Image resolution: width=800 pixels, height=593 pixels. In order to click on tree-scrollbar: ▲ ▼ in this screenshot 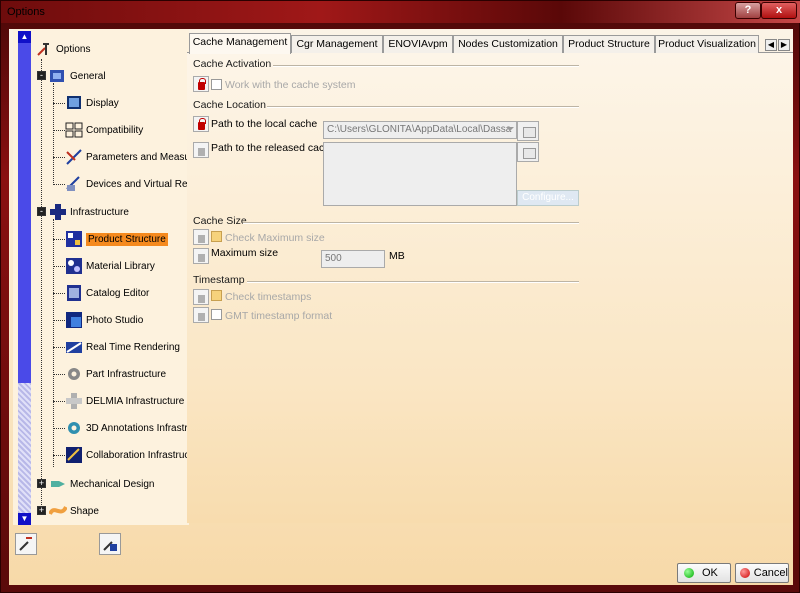, I will do `click(24, 278)`.